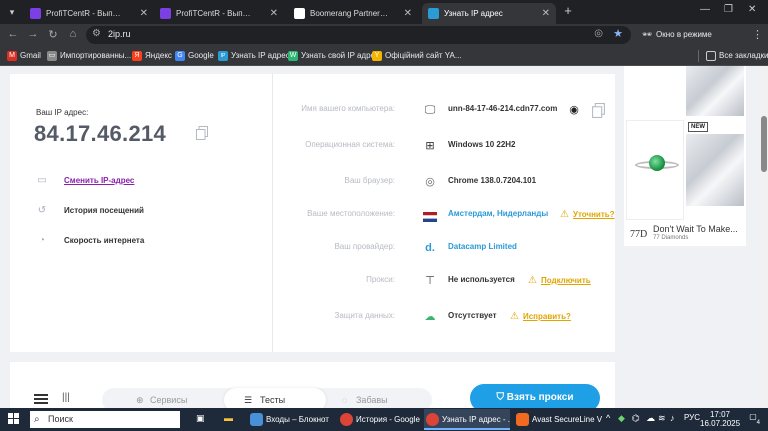 The width and height of the screenshot is (768, 431). What do you see at coordinates (574, 110) in the screenshot?
I see `eye-off-icon: ◉` at bounding box center [574, 110].